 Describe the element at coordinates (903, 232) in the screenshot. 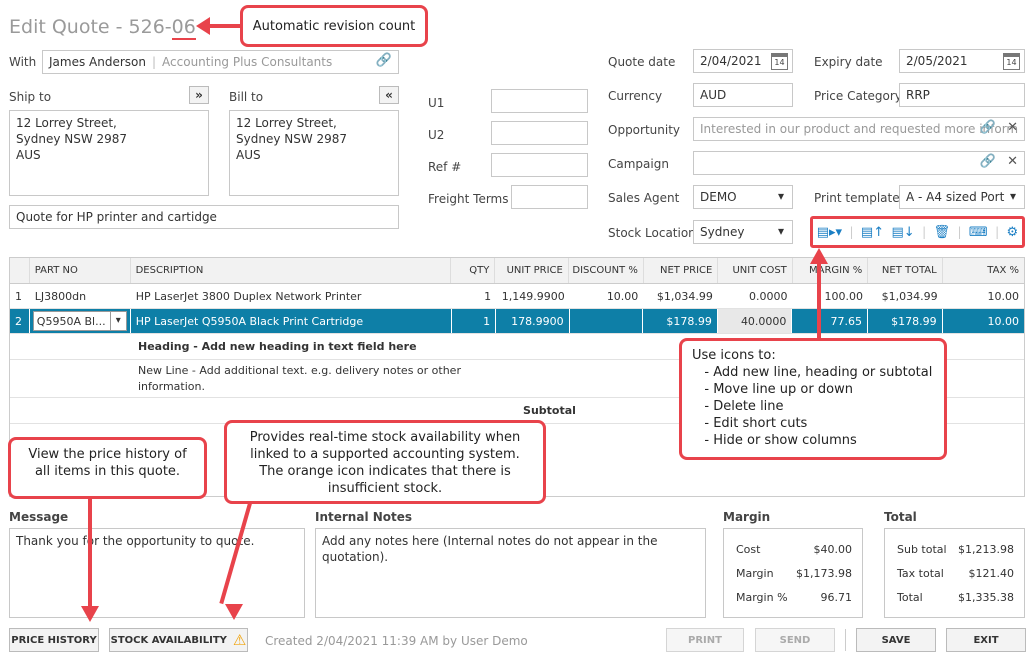

I see `move-down-icon: ▤↓` at that location.